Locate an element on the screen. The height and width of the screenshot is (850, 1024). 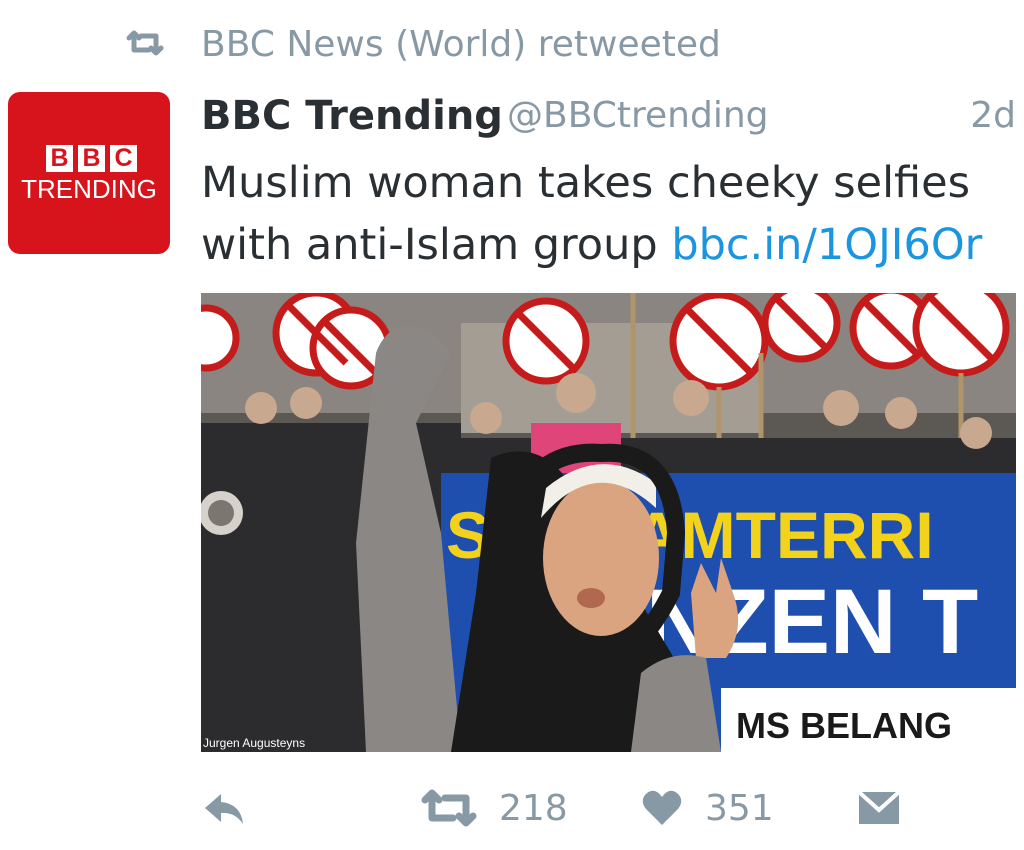
tweet-actions: 218 351 is located at coordinates (608, 808).